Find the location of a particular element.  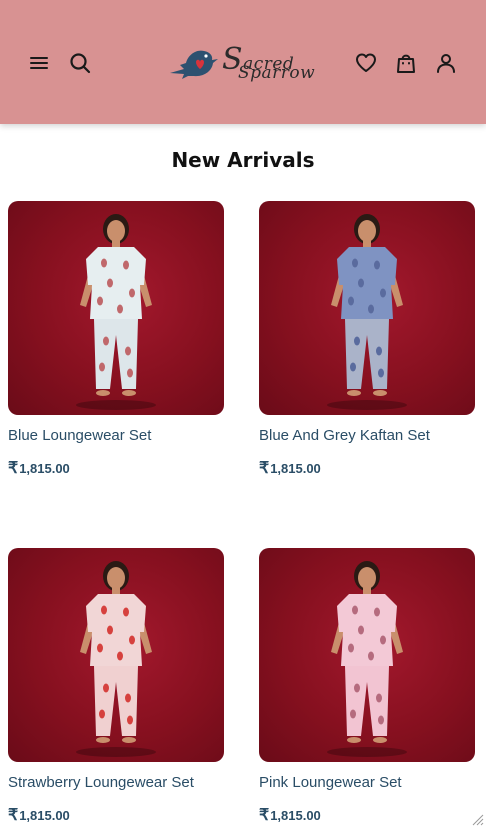

brand-initial-s2: S is located at coordinates (244, 72).